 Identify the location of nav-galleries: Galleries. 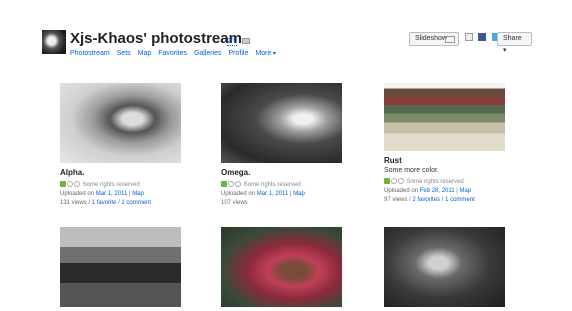
(208, 53).